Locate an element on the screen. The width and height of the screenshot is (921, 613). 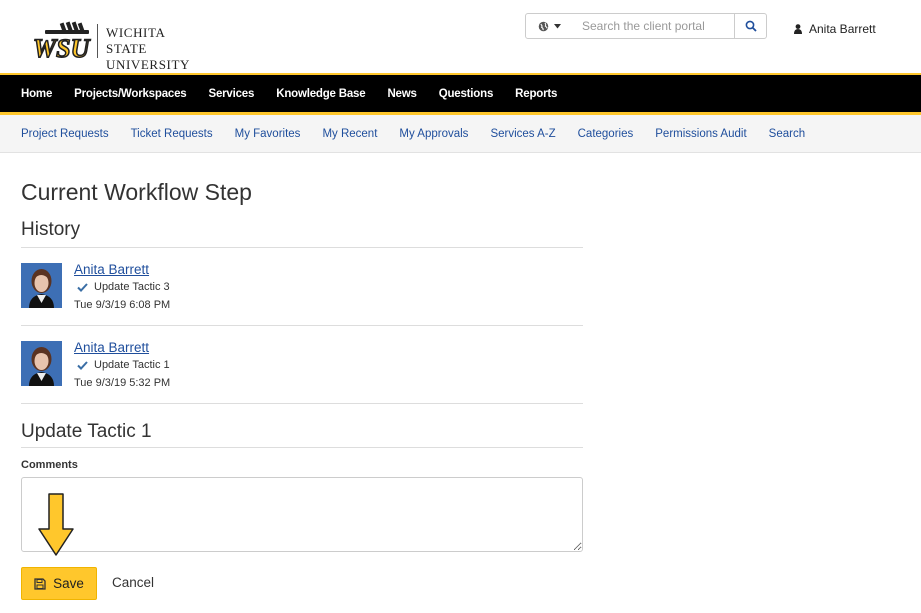
logo-line-1: Wichita State is located at coordinates (135, 40).